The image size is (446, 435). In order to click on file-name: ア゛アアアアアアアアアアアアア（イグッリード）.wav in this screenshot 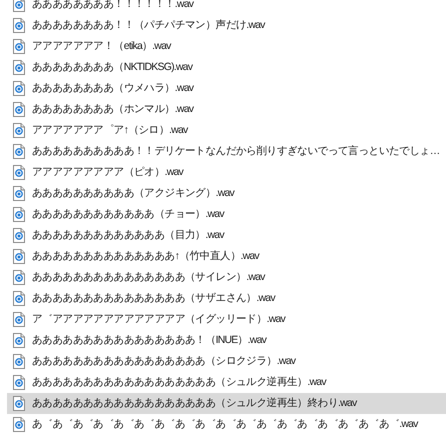, I will do `click(158, 319)`.